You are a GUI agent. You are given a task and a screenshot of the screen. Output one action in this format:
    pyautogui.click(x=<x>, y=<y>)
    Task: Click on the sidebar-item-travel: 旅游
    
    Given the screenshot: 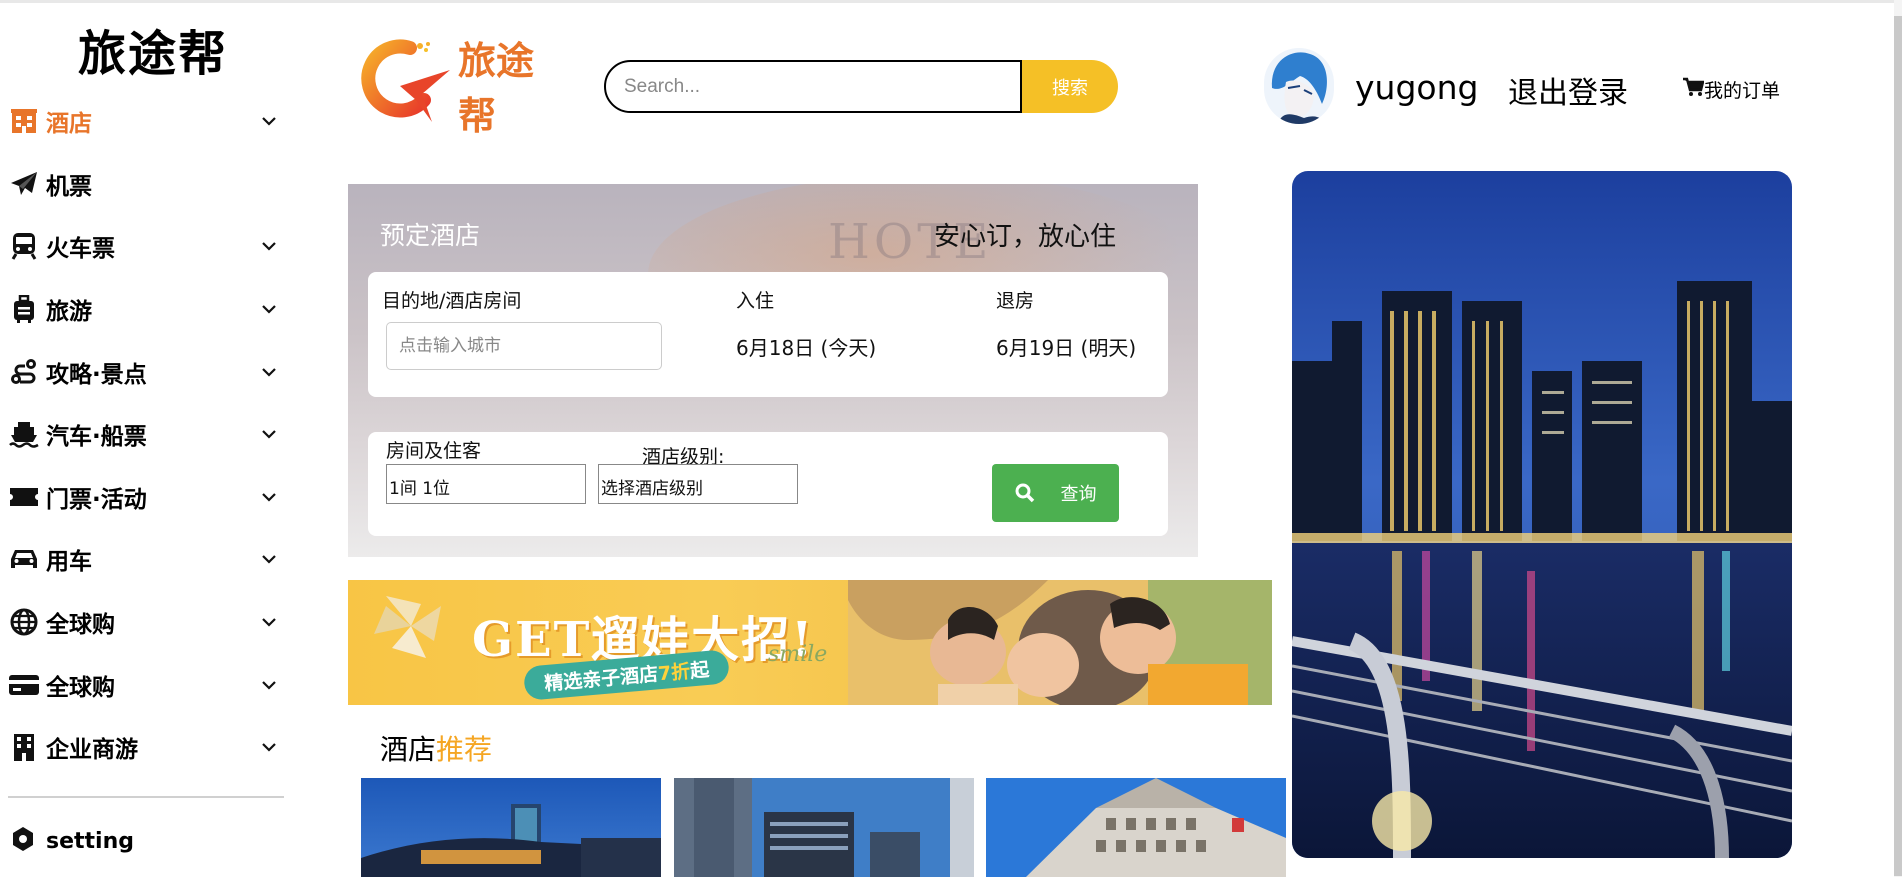 What is the action you would take?
    pyautogui.click(x=145, y=309)
    